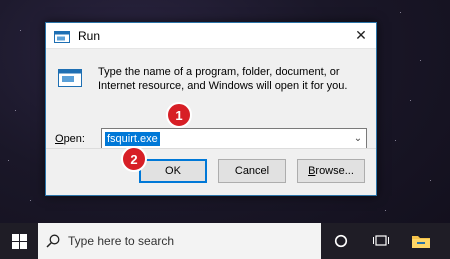 This screenshot has height=259, width=450. Describe the element at coordinates (70, 139) in the screenshot. I see `open-label: Open:` at that location.